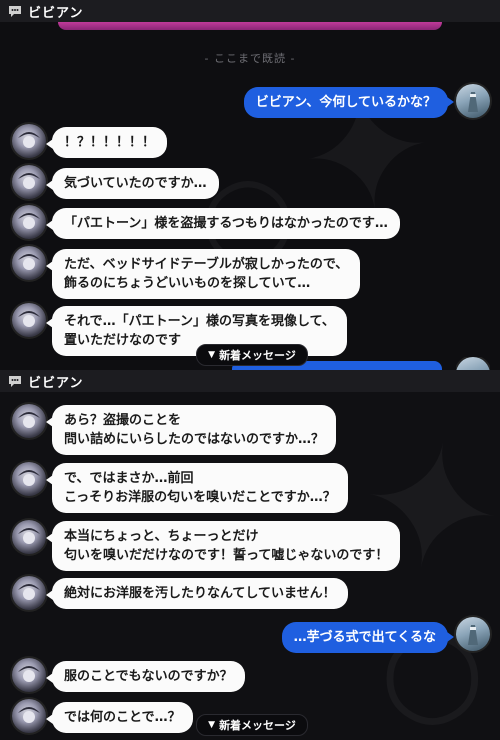  I want to click on player-message: …芋づる式で出てくるな, so click(368, 637).